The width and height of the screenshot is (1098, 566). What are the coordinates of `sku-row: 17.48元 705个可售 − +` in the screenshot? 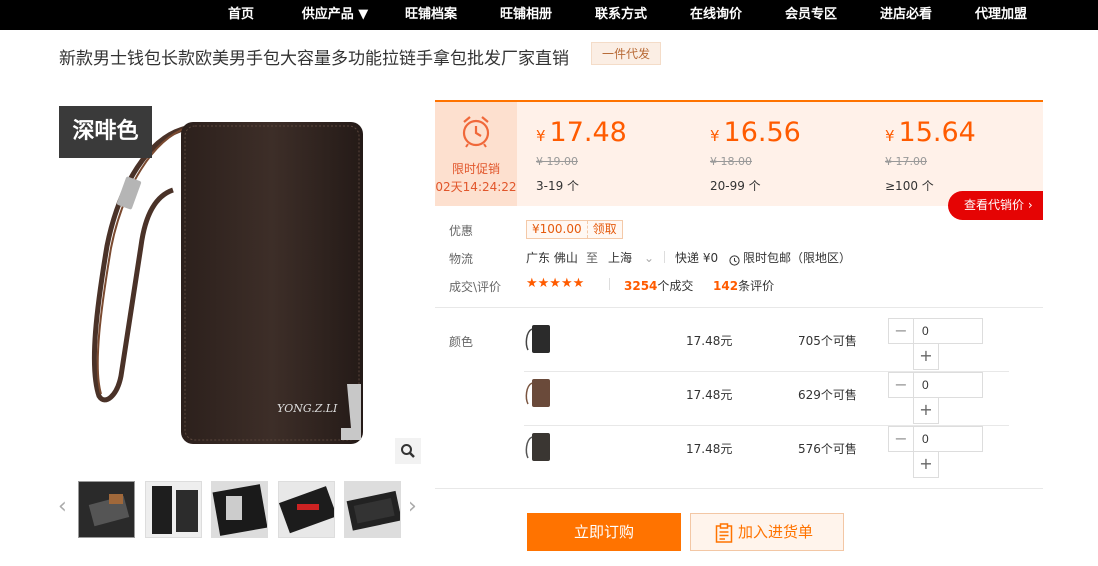 It's located at (766, 345).